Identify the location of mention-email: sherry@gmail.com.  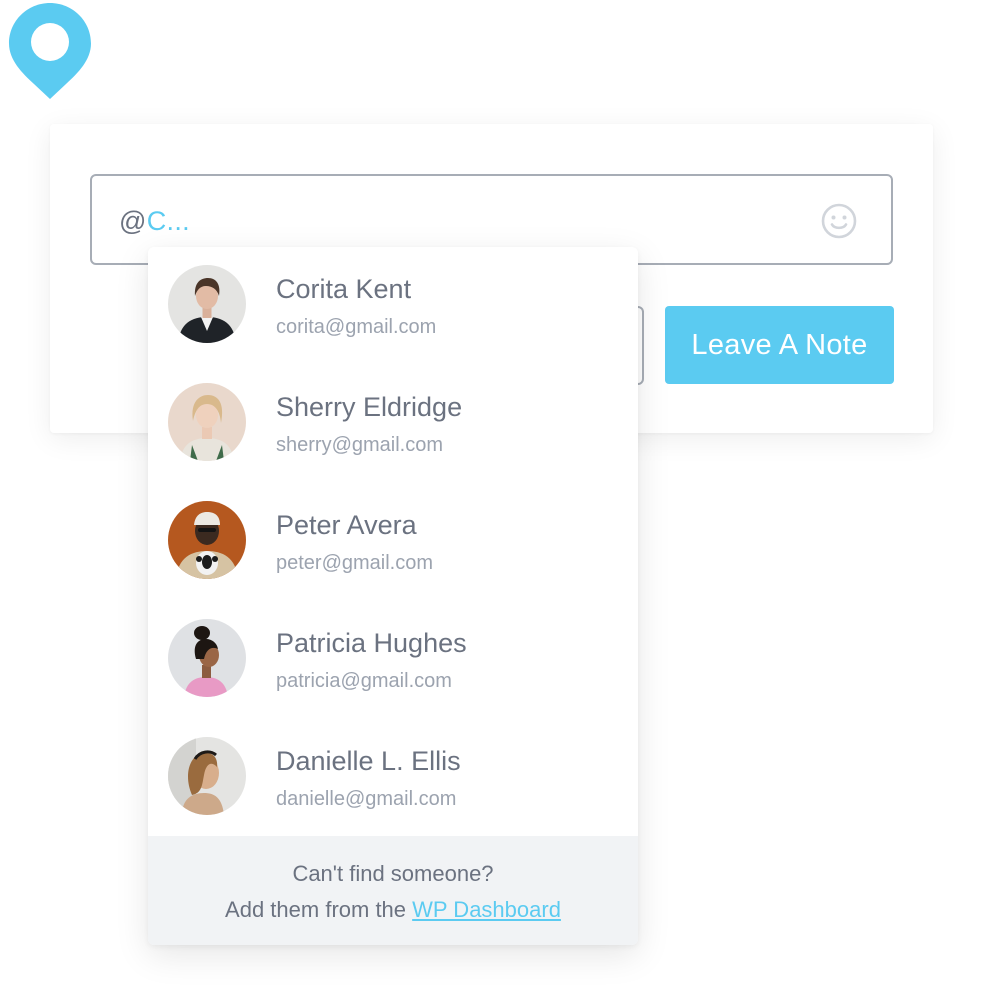
(360, 445).